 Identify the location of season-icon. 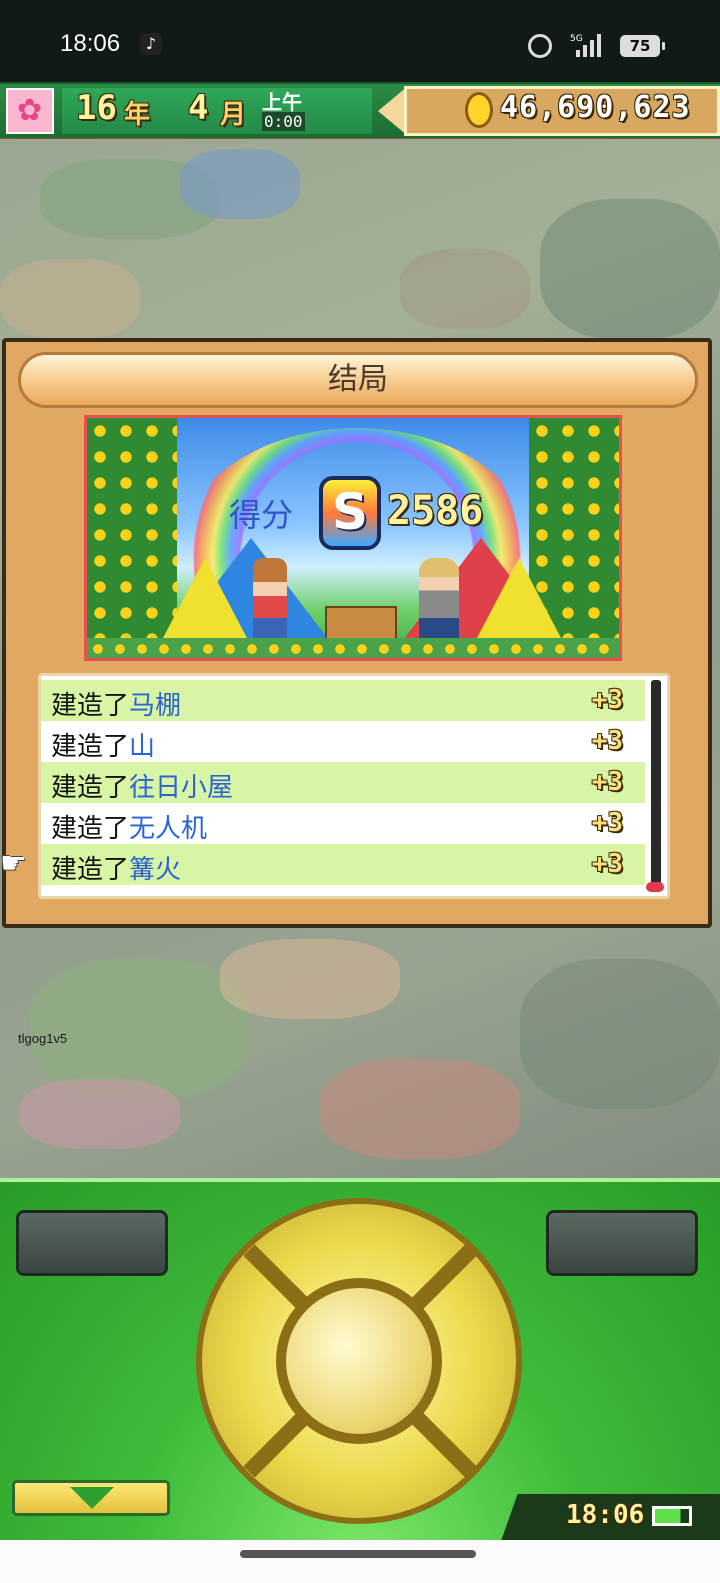
(30, 111).